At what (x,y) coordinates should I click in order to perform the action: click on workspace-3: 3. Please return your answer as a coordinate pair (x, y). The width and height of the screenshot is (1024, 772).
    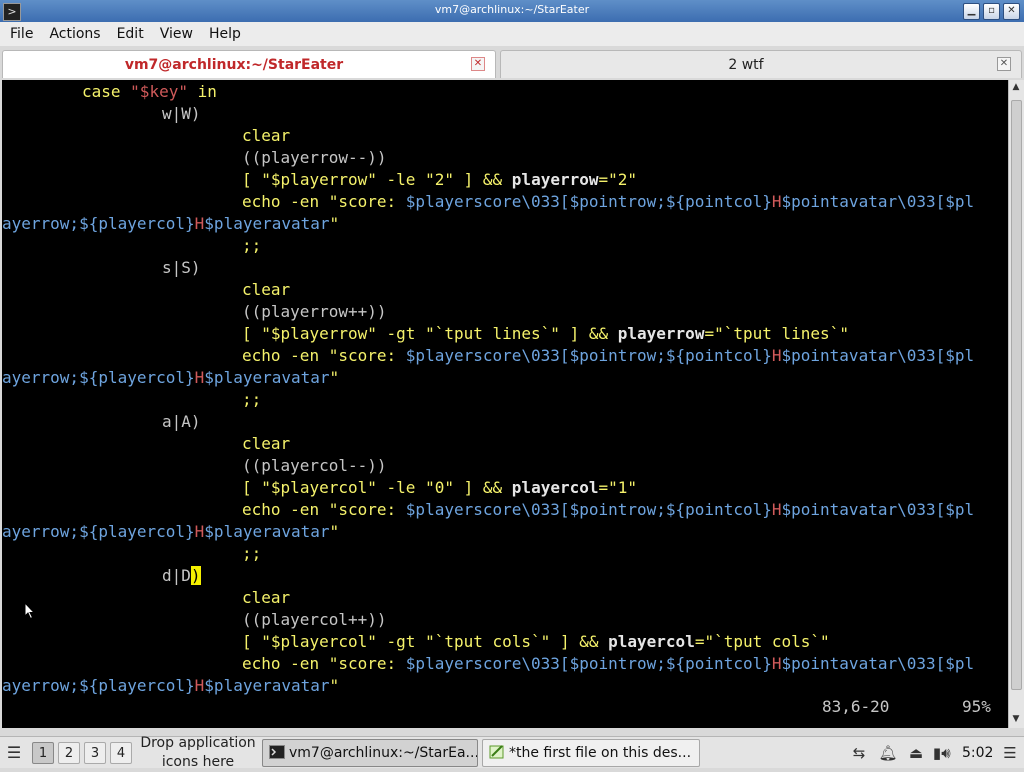
    Looking at the image, I should click on (95, 753).